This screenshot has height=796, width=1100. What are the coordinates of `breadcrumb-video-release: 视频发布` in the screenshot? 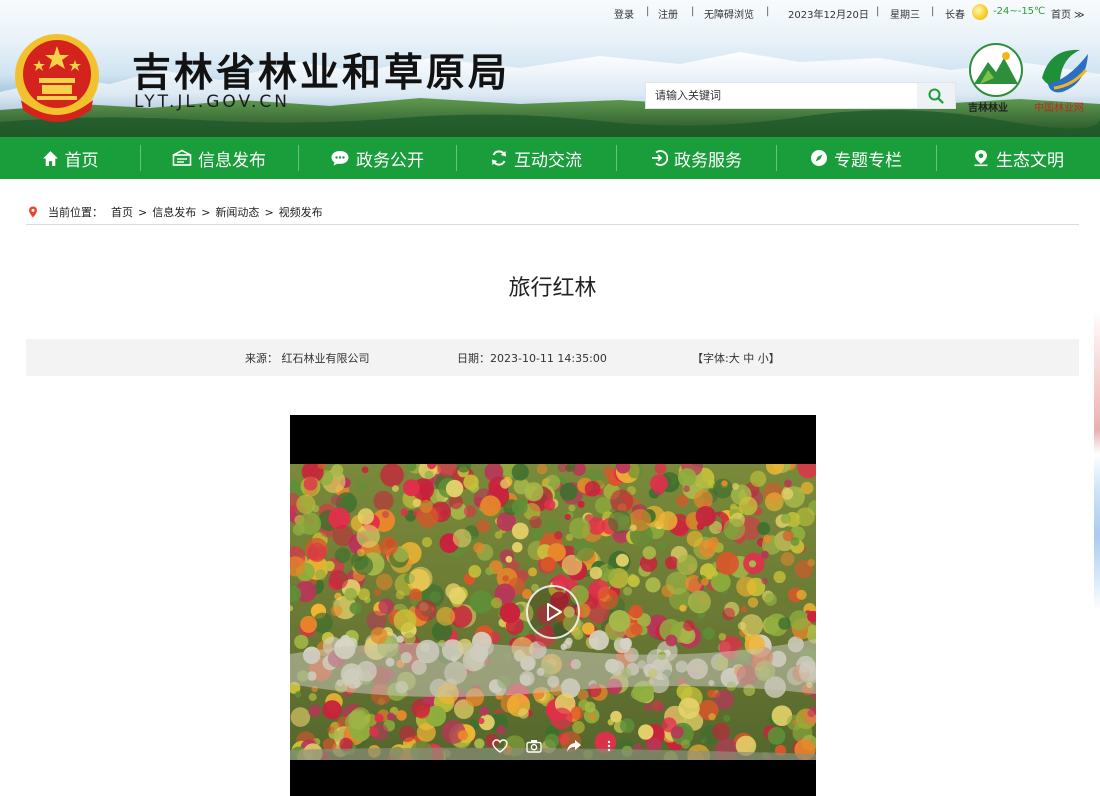 It's located at (301, 212).